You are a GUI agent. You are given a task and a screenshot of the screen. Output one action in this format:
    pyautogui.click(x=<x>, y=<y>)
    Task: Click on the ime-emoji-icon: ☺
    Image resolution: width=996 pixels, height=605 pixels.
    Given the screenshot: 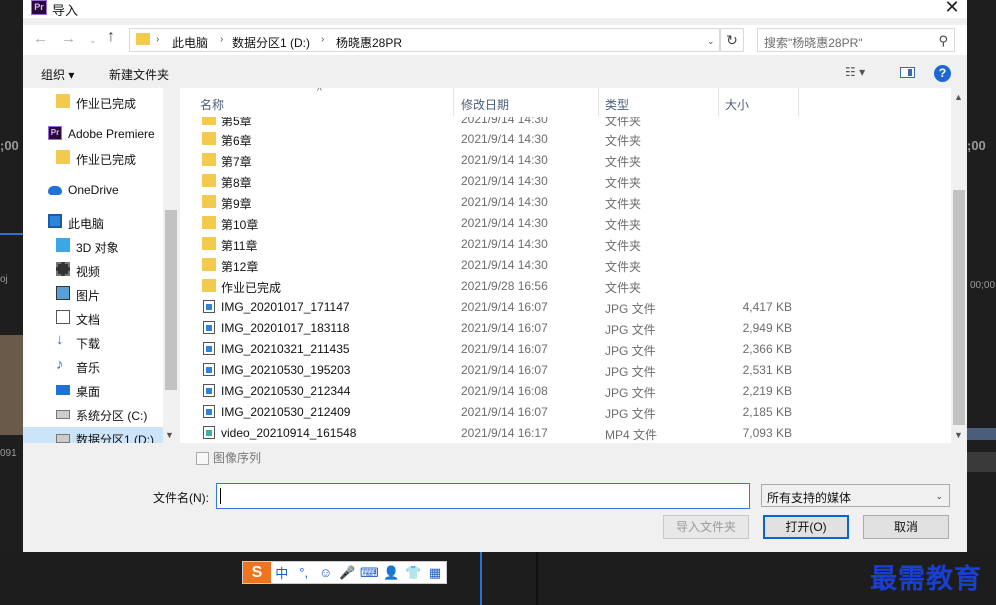 What is the action you would take?
    pyautogui.click(x=326, y=572)
    